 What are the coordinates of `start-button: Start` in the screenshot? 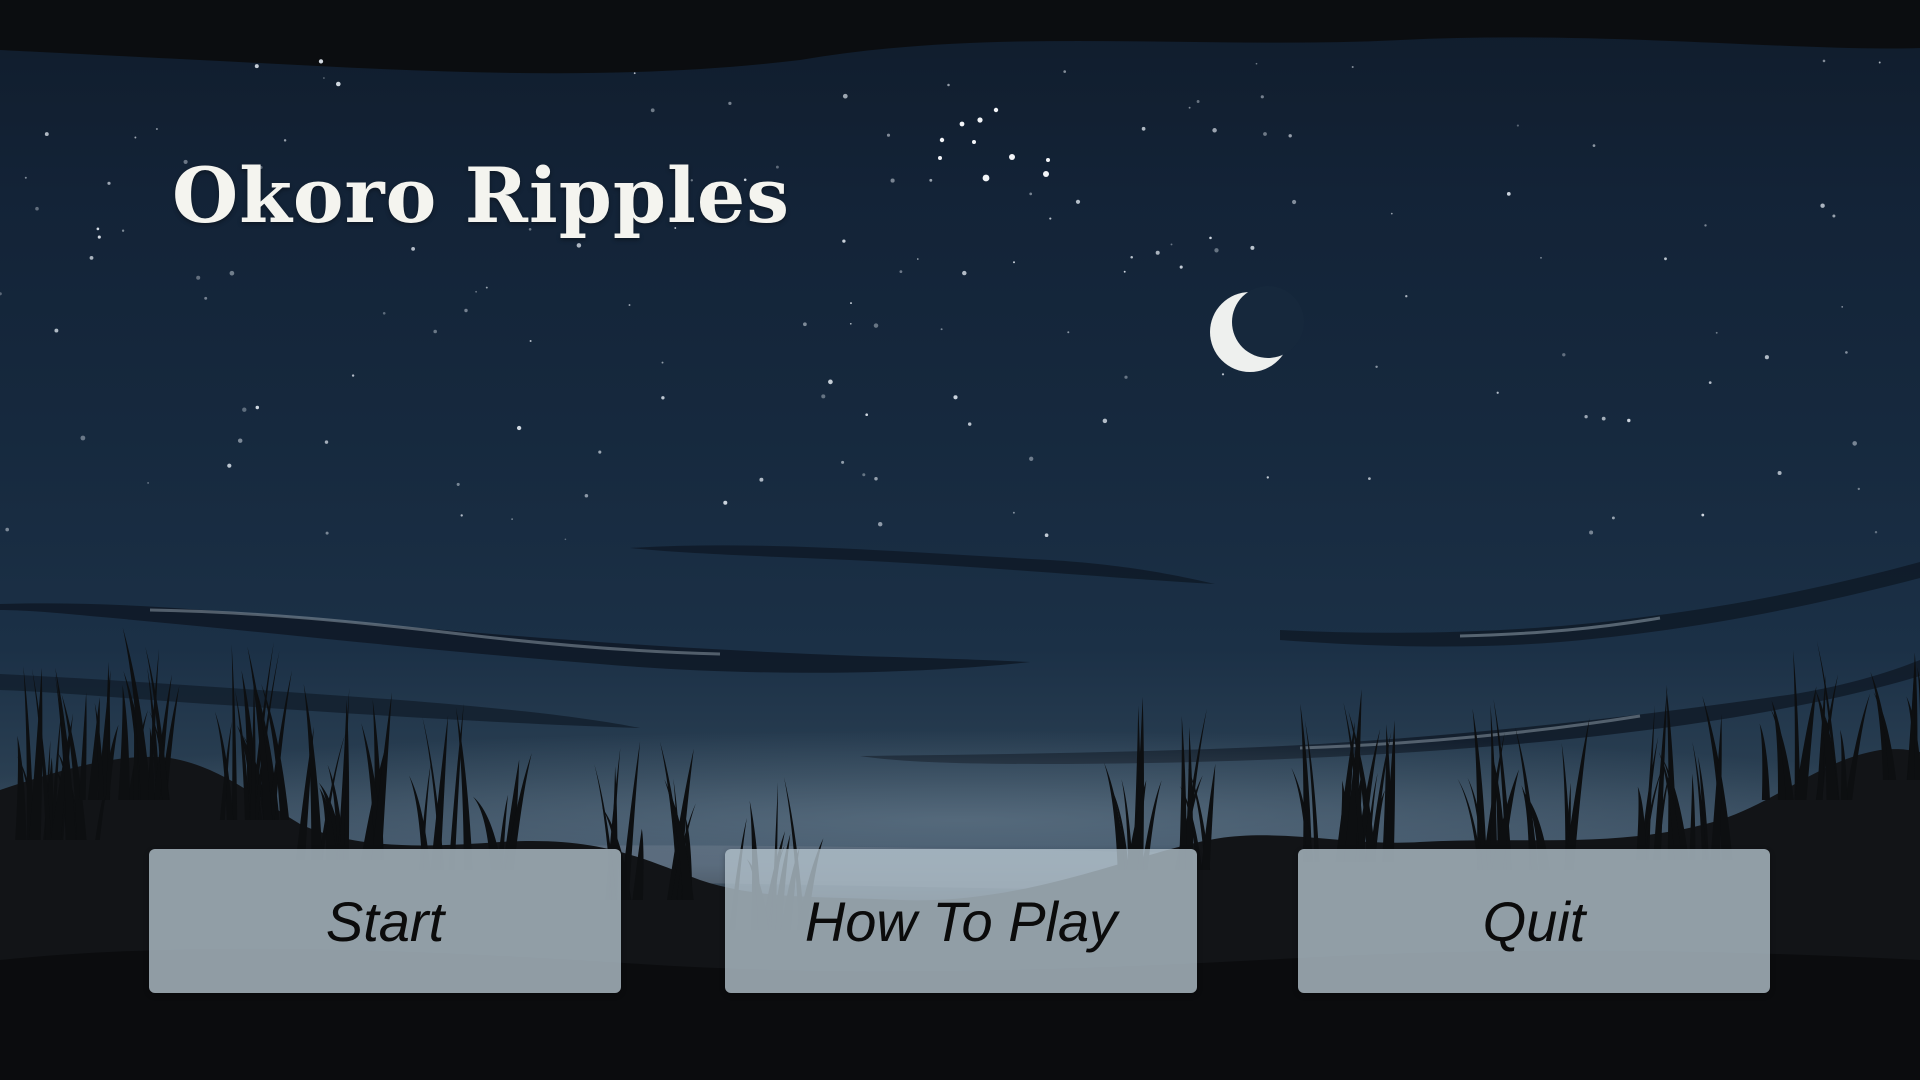 It's located at (385, 921).